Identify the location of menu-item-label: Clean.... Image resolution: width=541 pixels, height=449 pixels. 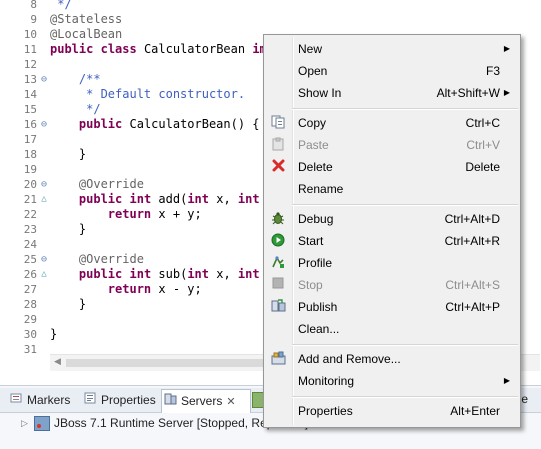
(319, 329).